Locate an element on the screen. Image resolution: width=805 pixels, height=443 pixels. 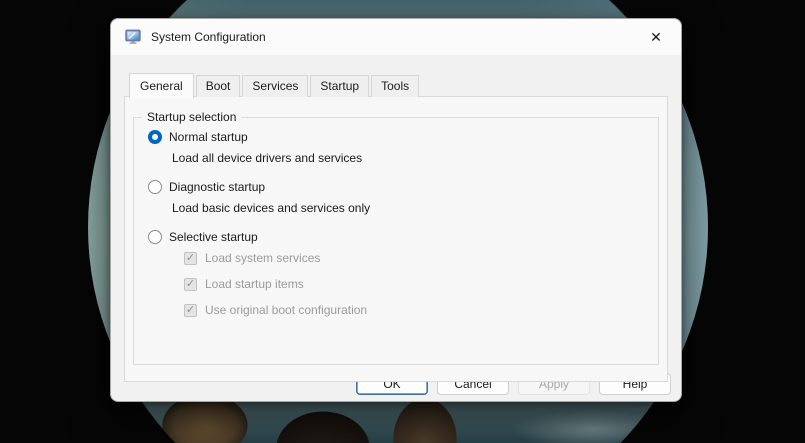
radio-diagnostic-startup is located at coordinates (155, 187).